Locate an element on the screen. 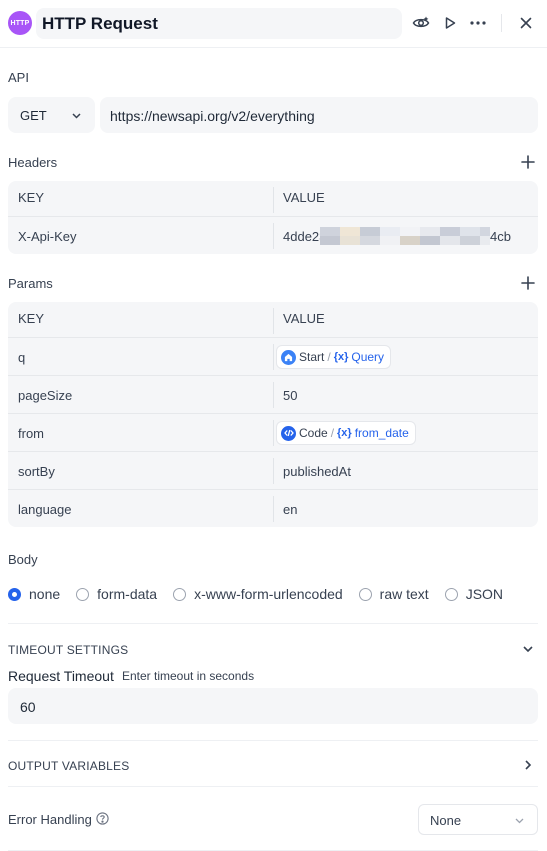 This screenshot has height=851, width=547. header-key-cell: X-Api-Key is located at coordinates (47, 236).